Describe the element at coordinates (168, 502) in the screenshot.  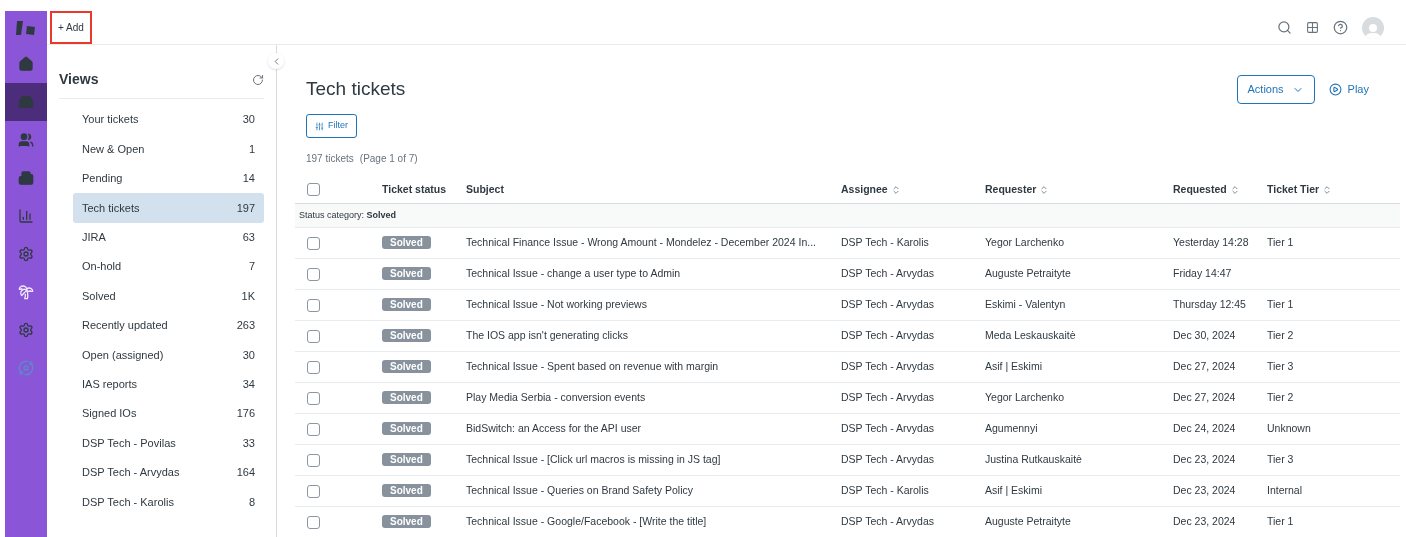
I see `view-item: DSP Tech - Karolis 8` at that location.